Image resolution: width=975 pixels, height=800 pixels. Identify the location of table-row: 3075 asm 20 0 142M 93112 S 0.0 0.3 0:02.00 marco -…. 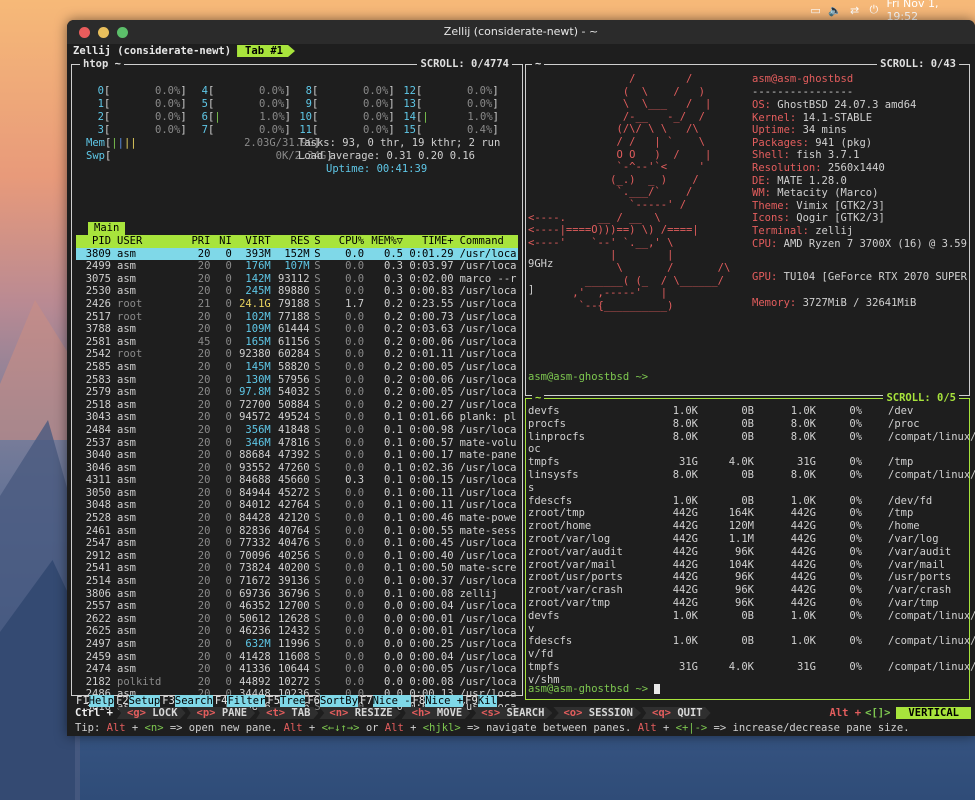
(297, 279).